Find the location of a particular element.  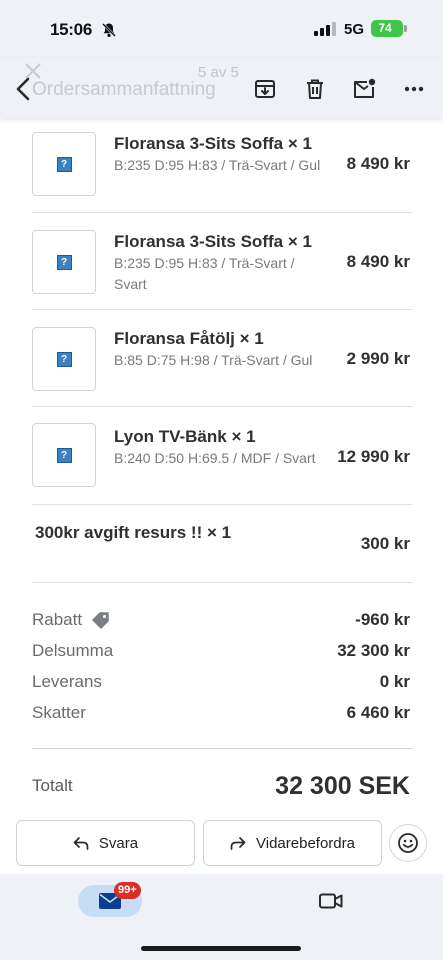

subtotal-value: 32 300 kr is located at coordinates (373, 650).